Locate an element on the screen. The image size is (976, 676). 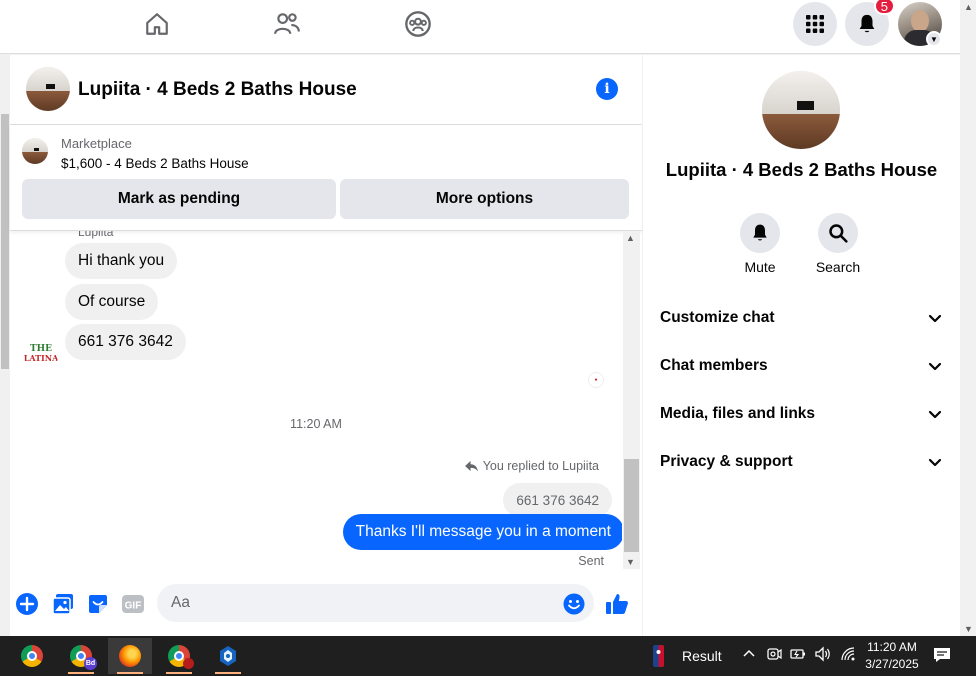
firefox-icon is located at coordinates (130, 656).